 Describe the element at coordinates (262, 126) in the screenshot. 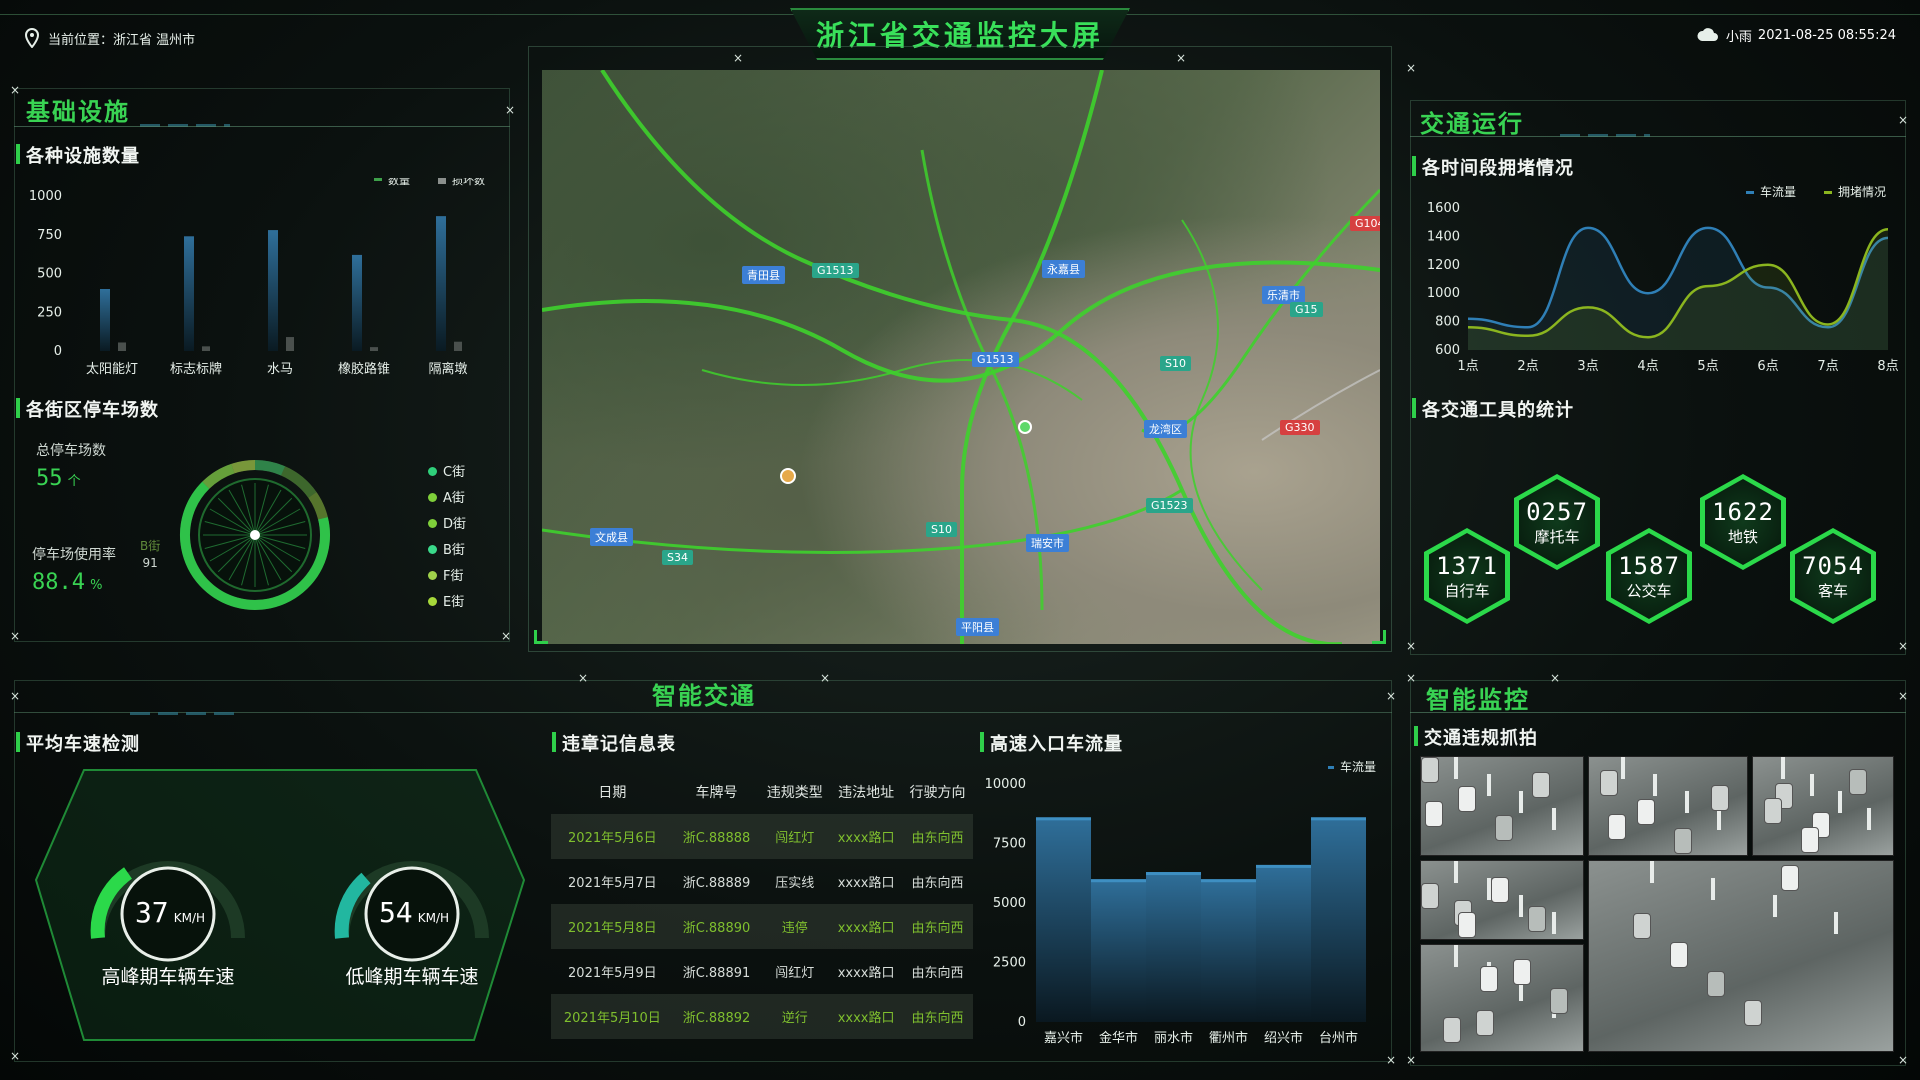

I see `title-underline` at that location.